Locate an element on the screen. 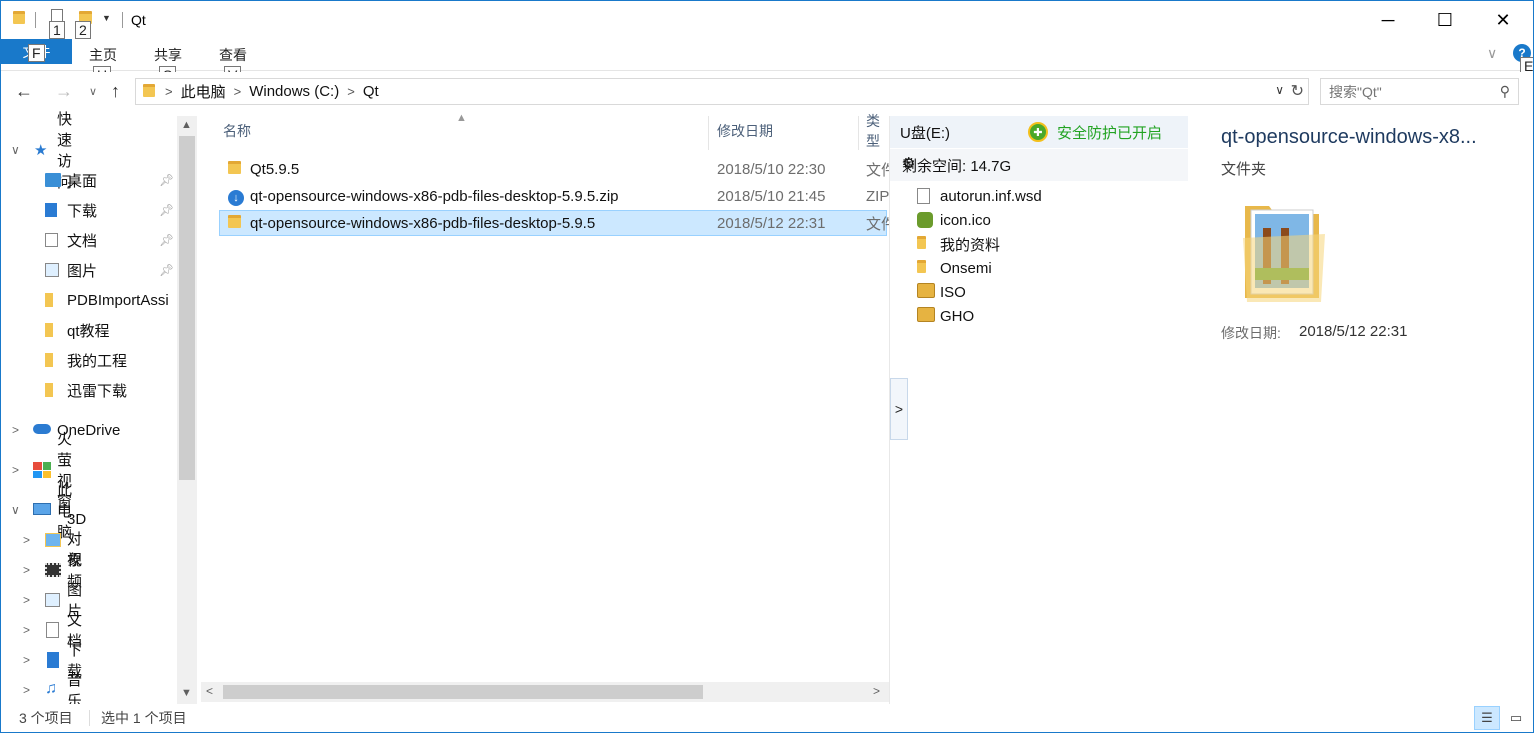 This screenshot has width=1534, height=733. back-arrow-icon: ← is located at coordinates (24, 91).